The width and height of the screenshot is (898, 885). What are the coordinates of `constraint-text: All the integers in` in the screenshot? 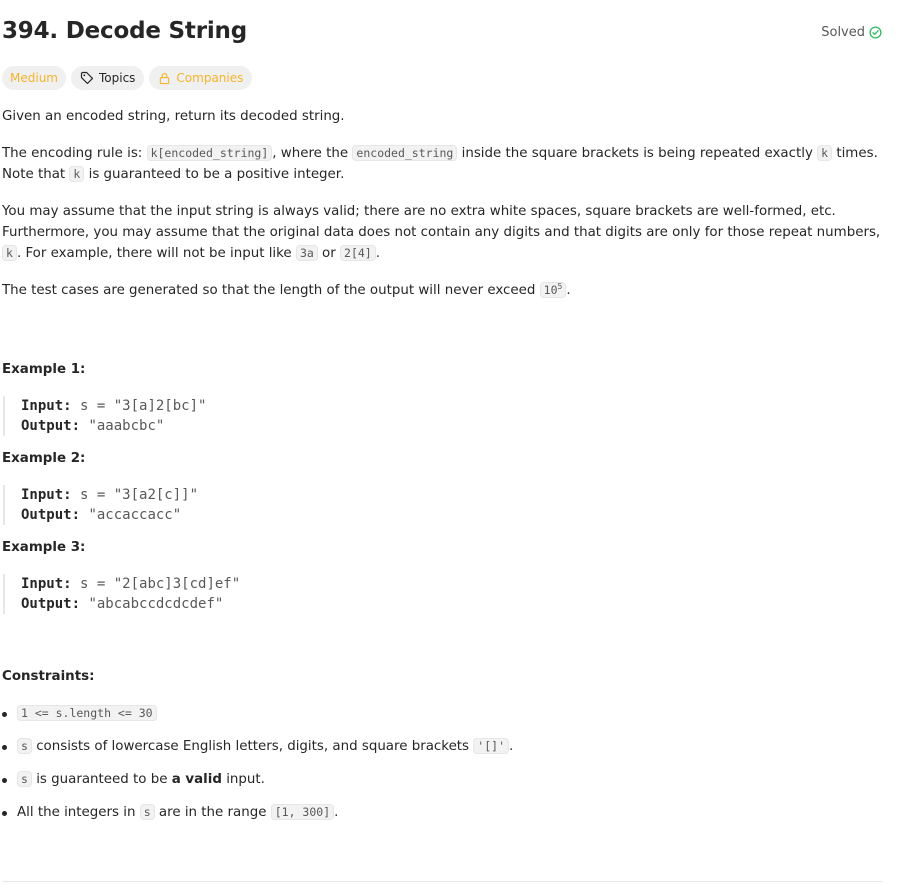 It's located at (78, 812).